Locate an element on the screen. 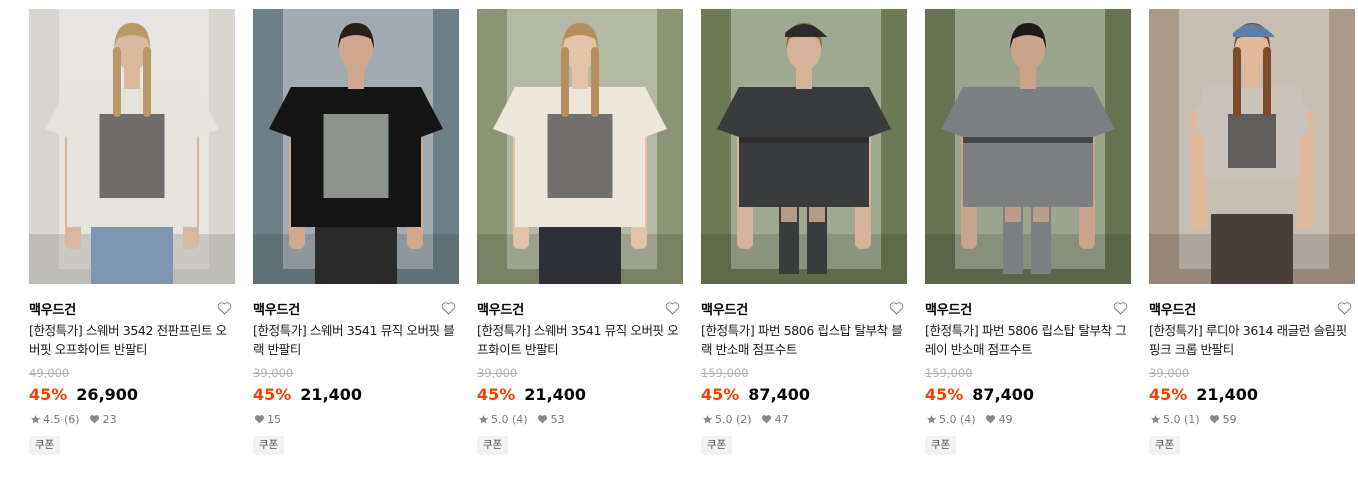 The image size is (1358, 479). rating-text: 5.0 (2) is located at coordinates (733, 419).